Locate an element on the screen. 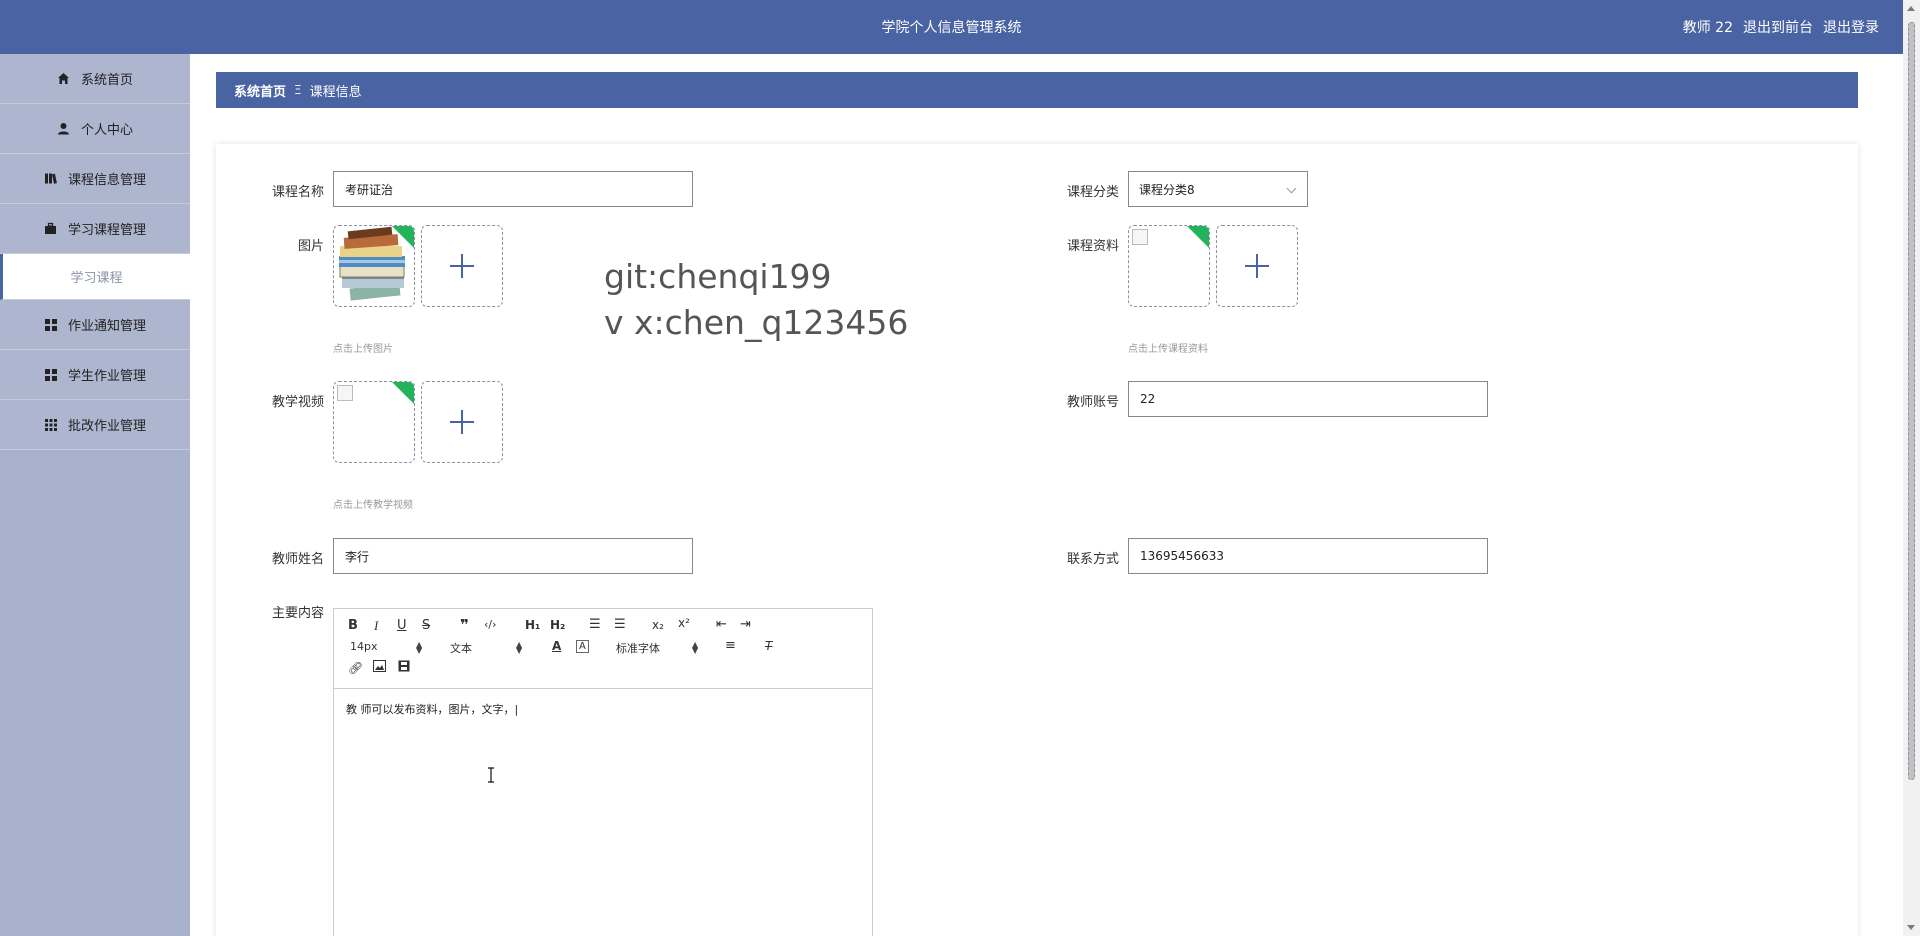 Image resolution: width=1920 pixels, height=936 pixels. image-upload-button is located at coordinates (462, 266).